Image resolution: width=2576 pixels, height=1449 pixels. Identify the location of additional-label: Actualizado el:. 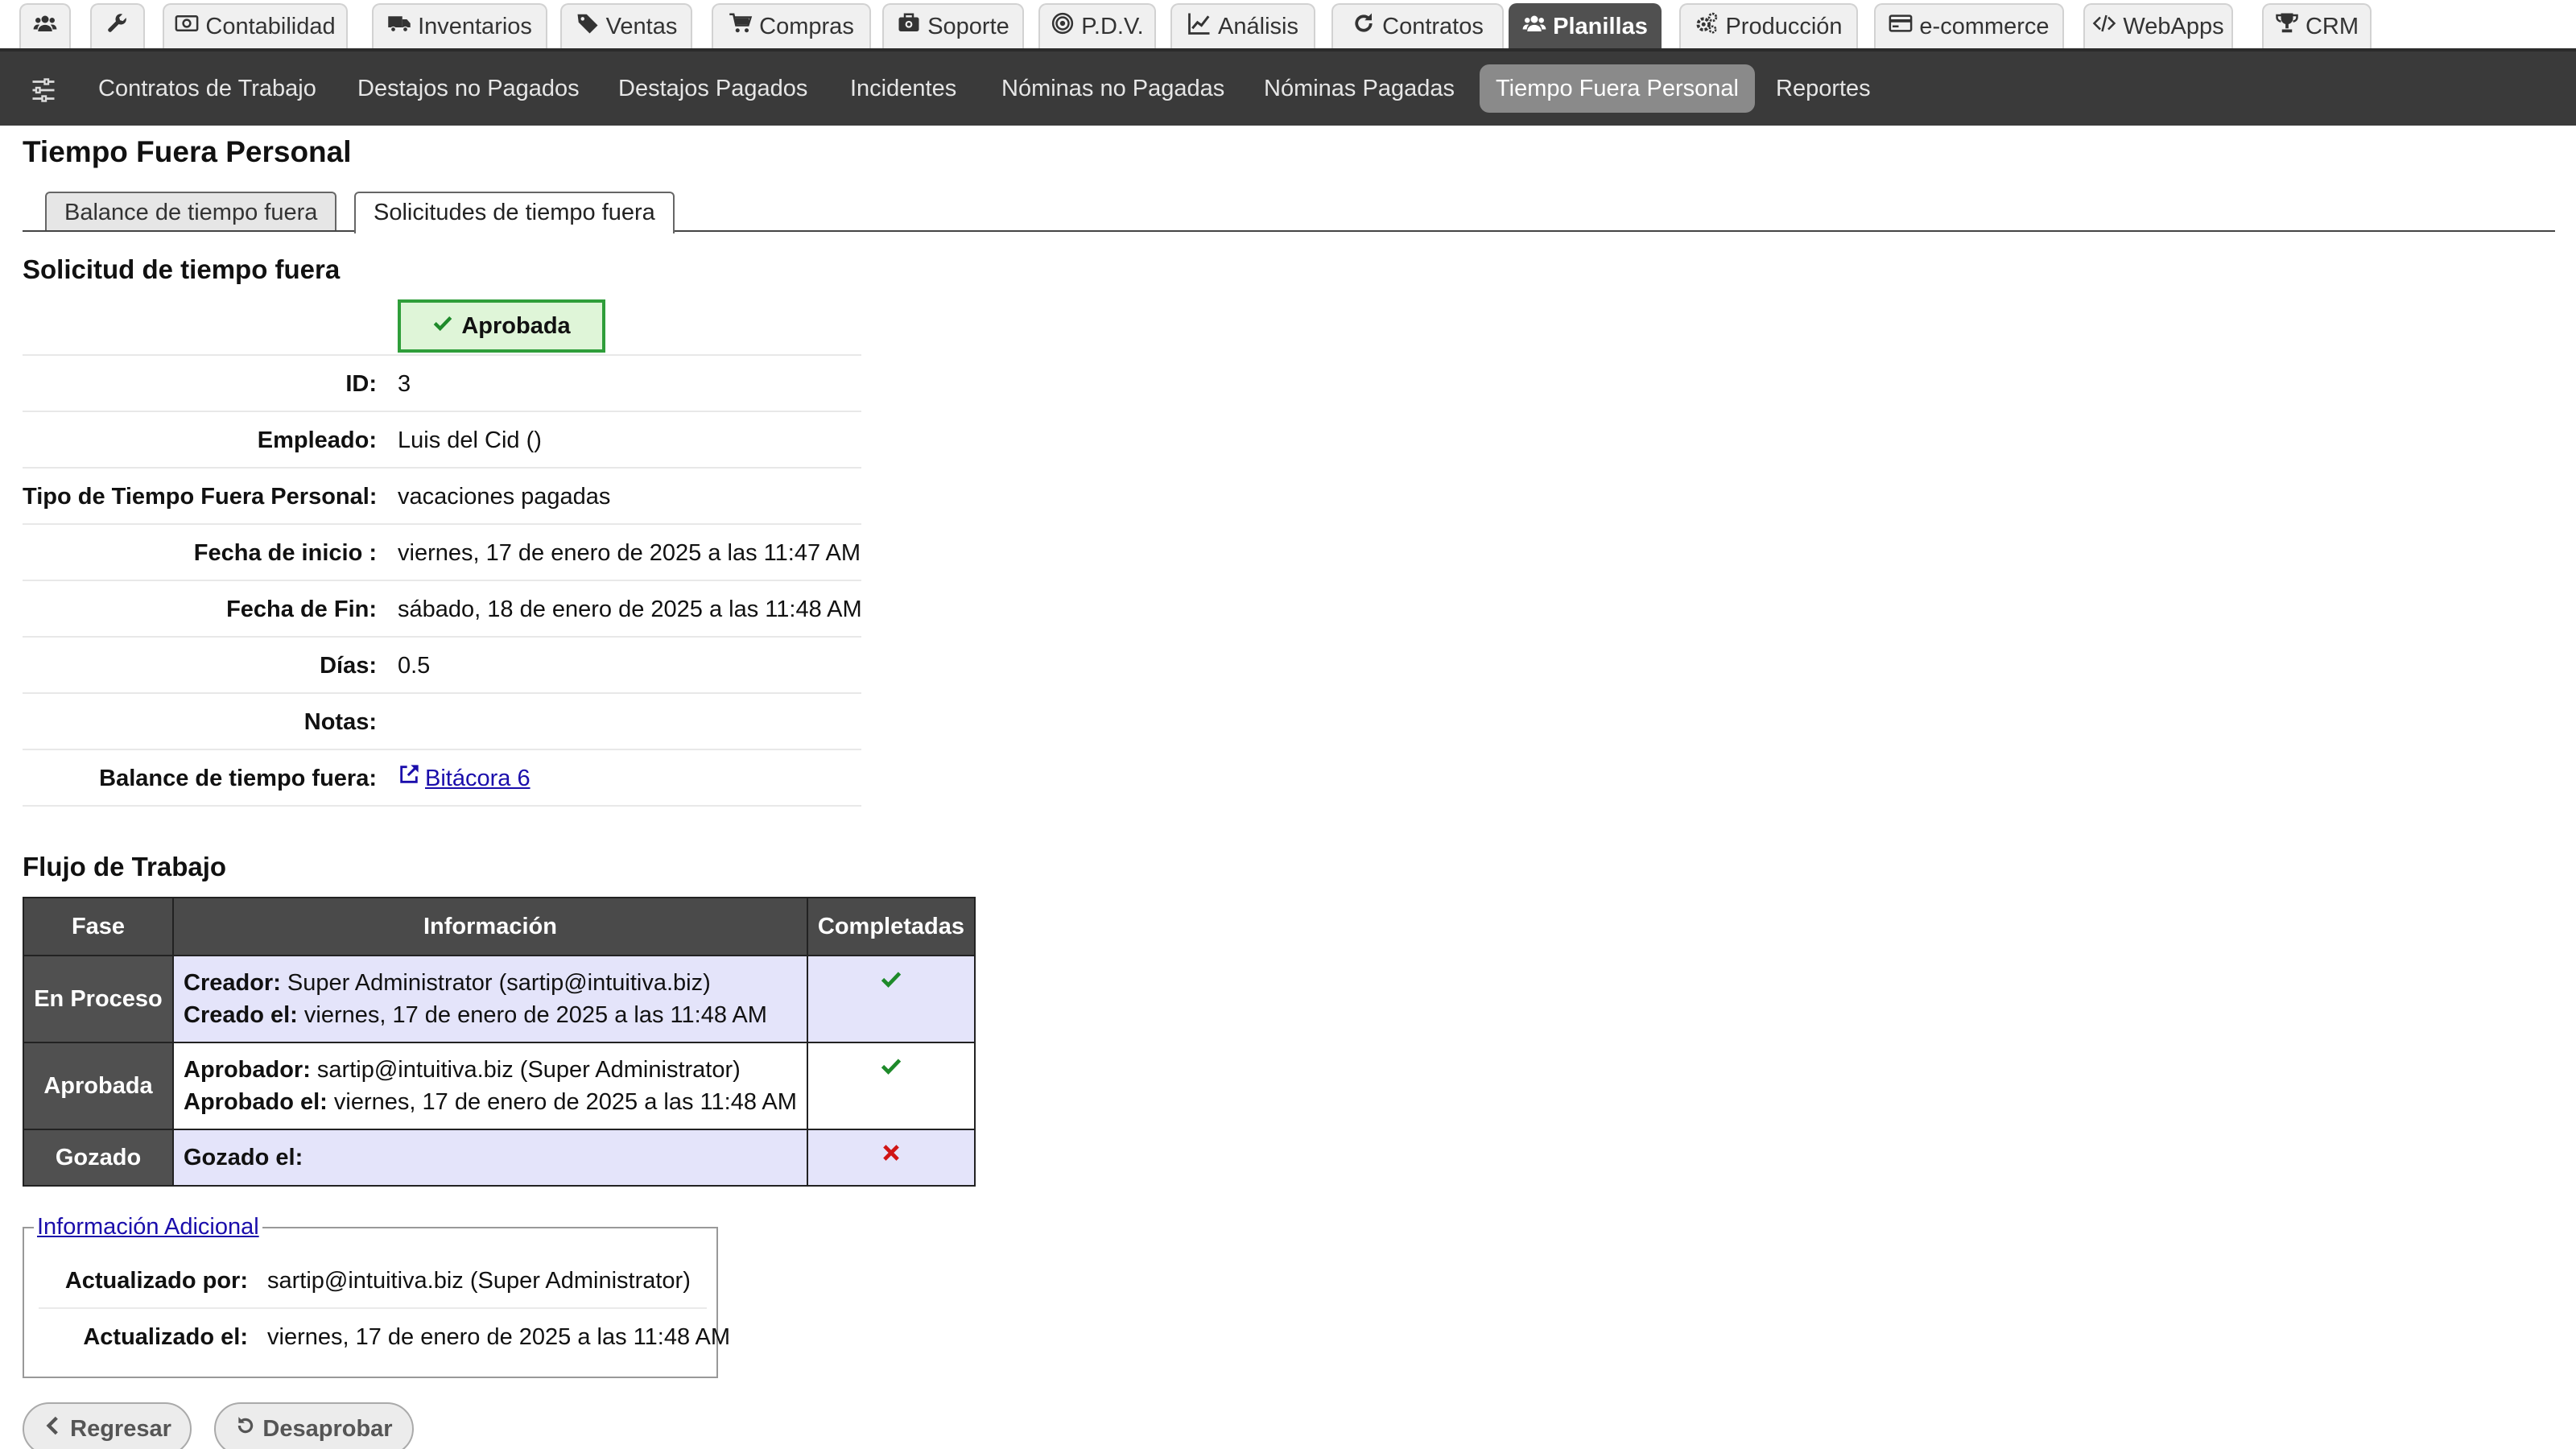
(165, 1337).